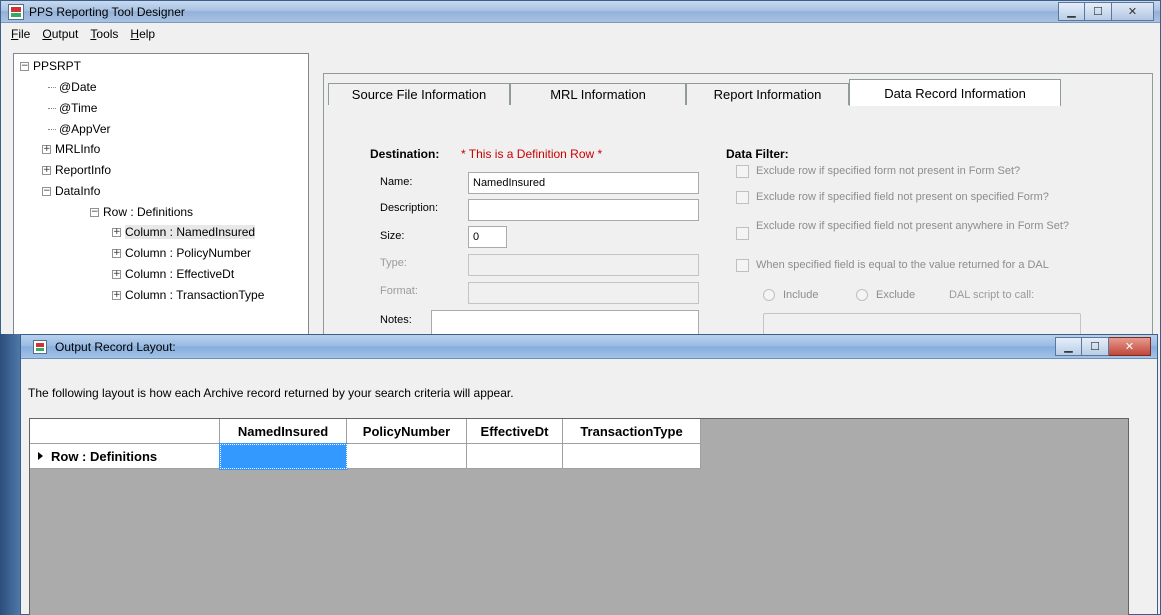  Describe the element at coordinates (10, 474) in the screenshot. I see `background-frame` at that location.